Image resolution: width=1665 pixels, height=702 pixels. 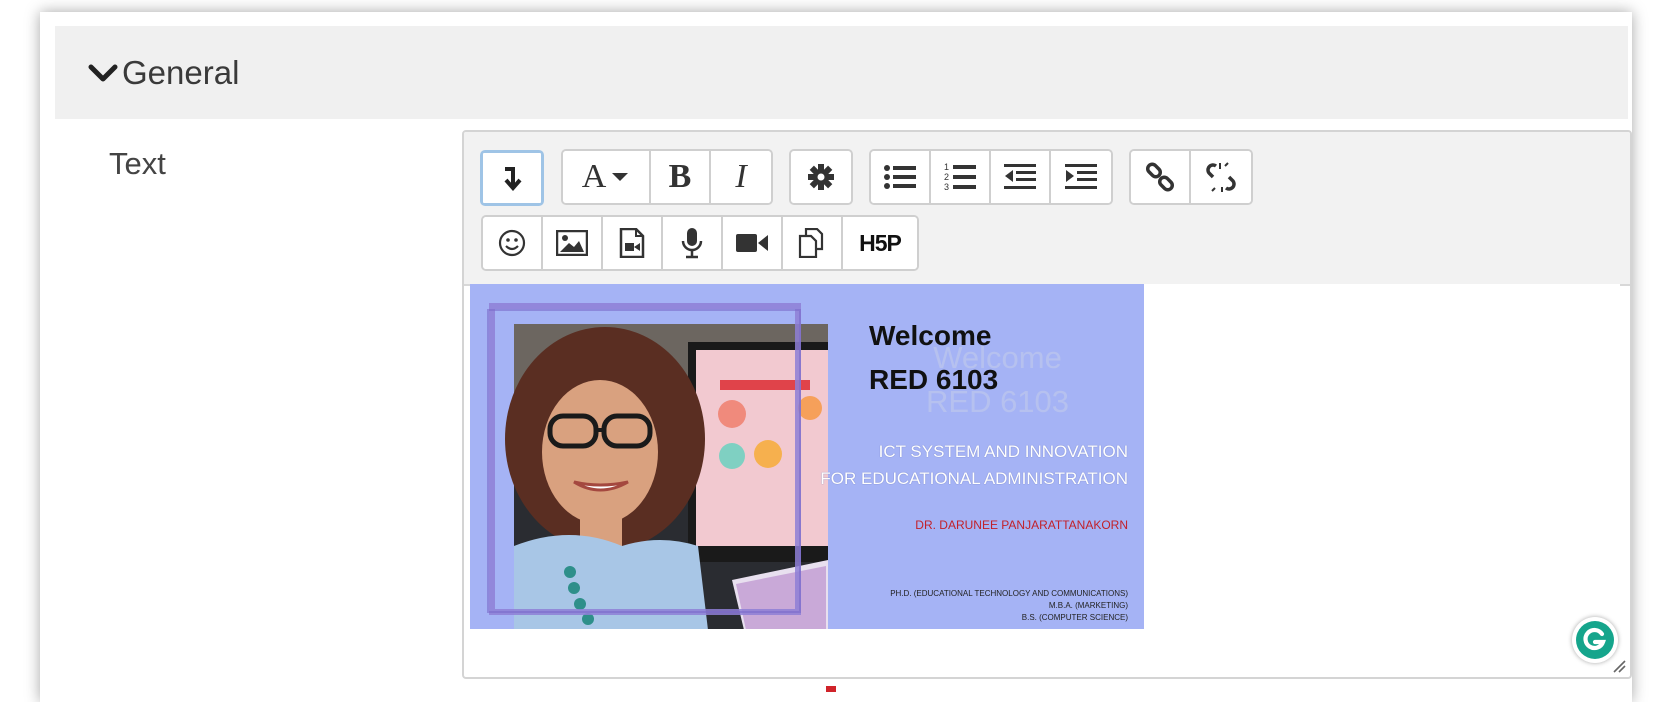 I want to click on settings-icon, so click(x=821, y=177).